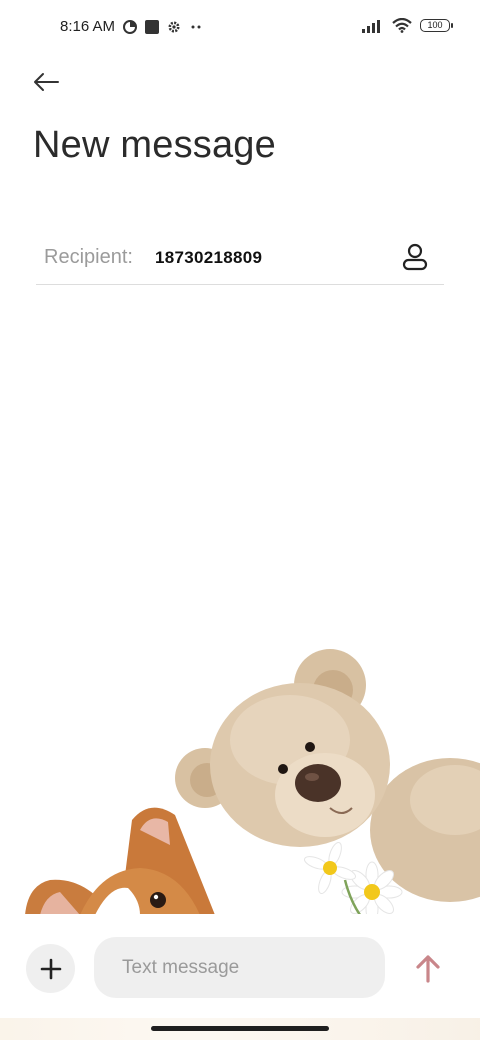 The height and width of the screenshot is (1040, 480). I want to click on wifi-icon, so click(402, 25).